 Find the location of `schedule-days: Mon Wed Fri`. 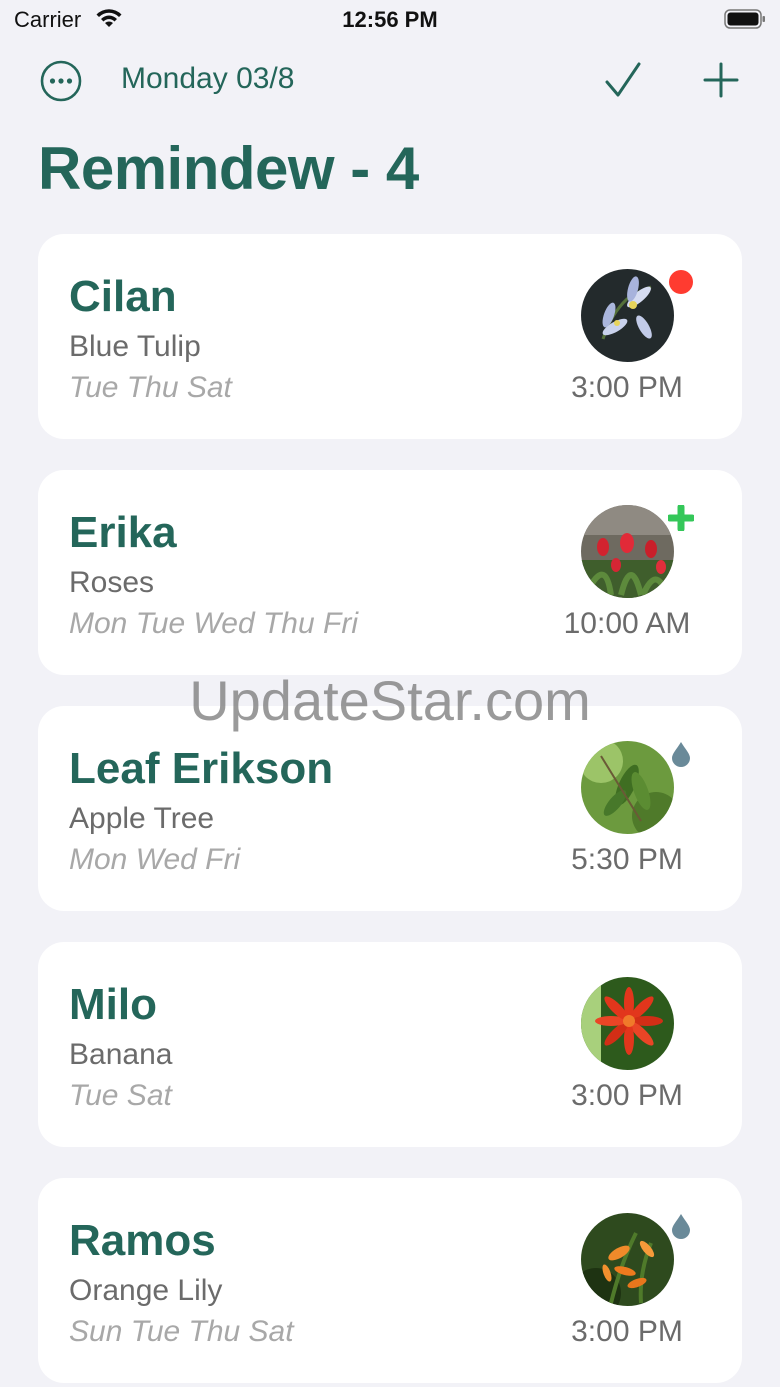

schedule-days: Mon Wed Fri is located at coordinates (155, 859).